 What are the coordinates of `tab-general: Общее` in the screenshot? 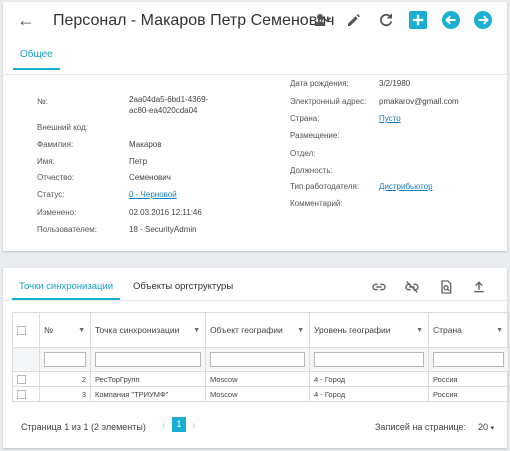 It's located at (36, 59).